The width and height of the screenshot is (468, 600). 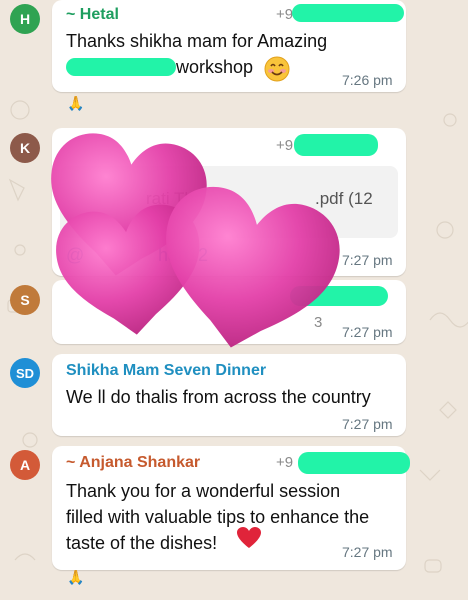 What do you see at coordinates (197, 41) in the screenshot?
I see `message-text: Thanks shikha mam for Amazing` at bounding box center [197, 41].